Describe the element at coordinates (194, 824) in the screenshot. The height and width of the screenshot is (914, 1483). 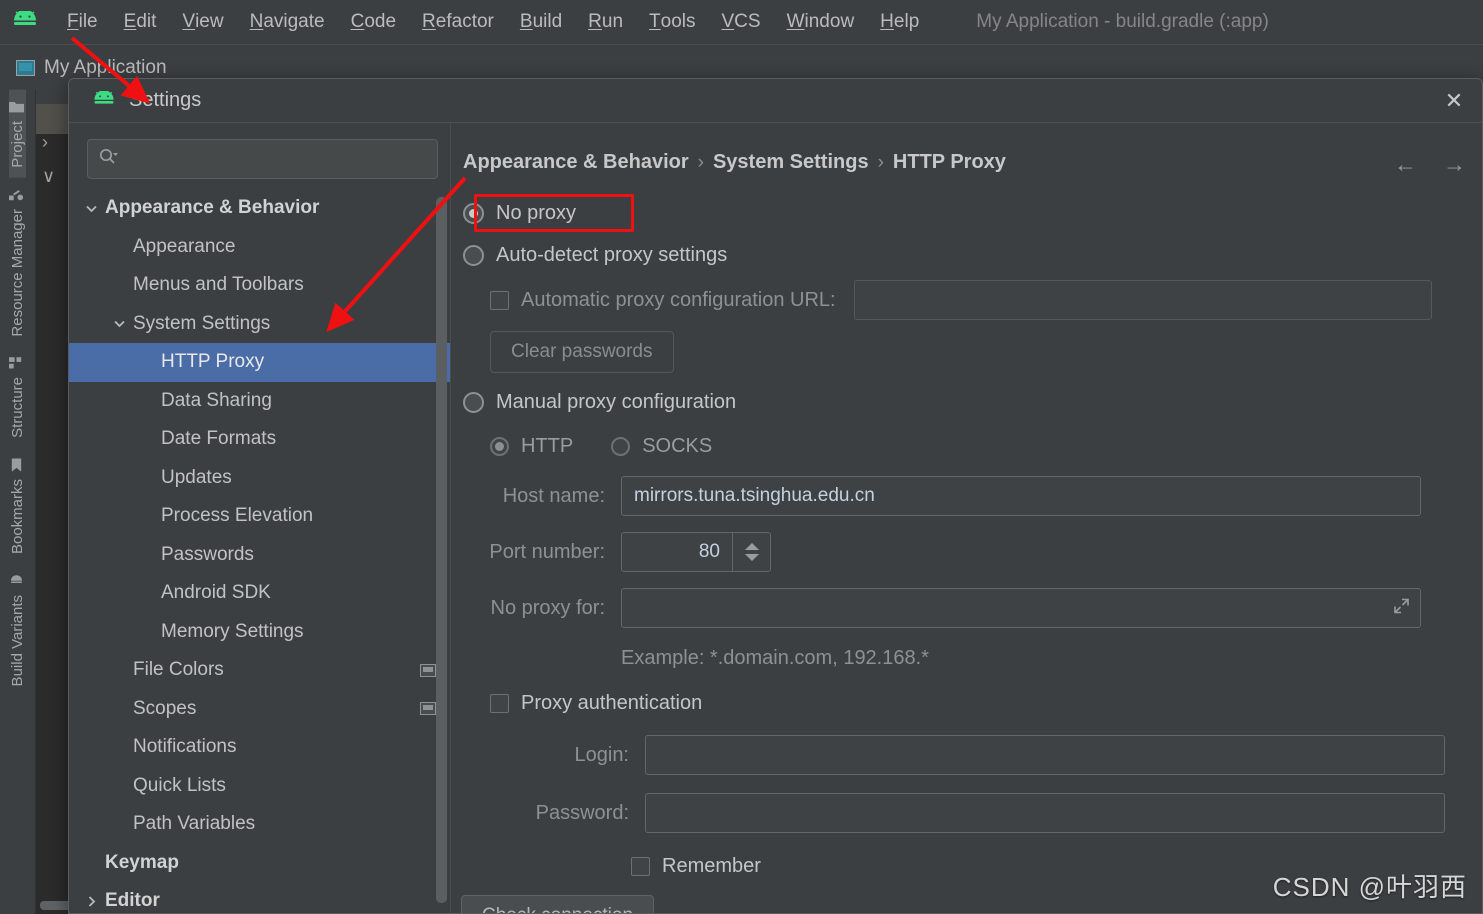
I see `tree-item-label: Path Variables` at that location.